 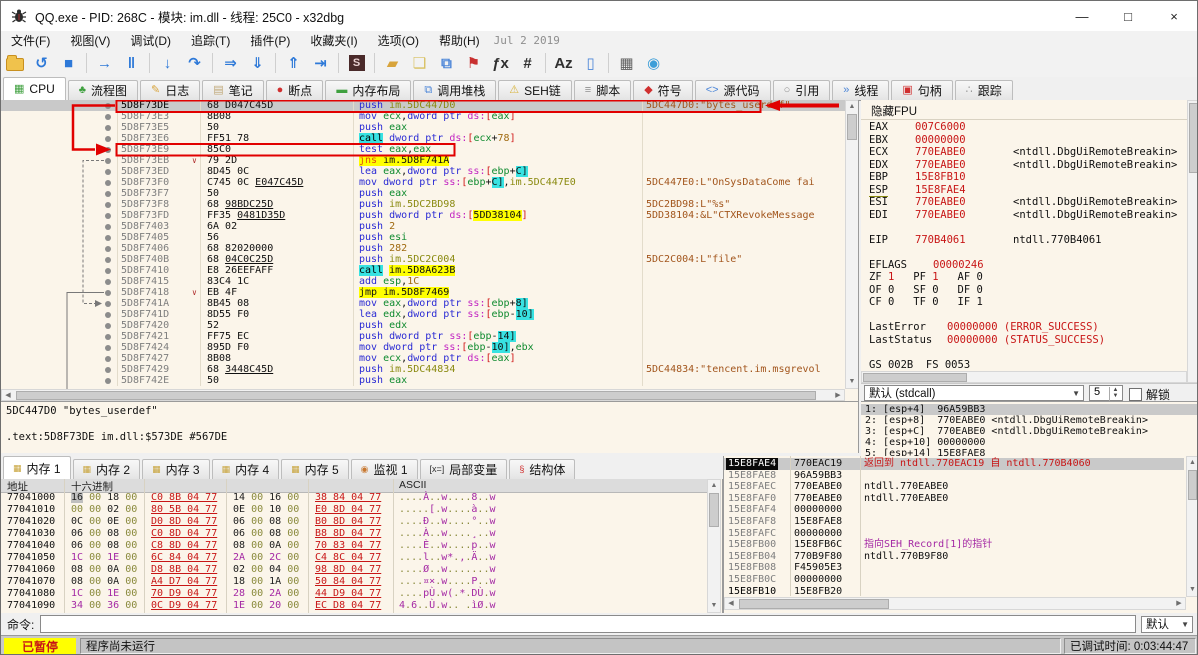 What do you see at coordinates (1024, 152) in the screenshot?
I see `register-line: ECX 770EABE0 <ntdll.DbgUiRemoteBreakin>` at bounding box center [1024, 152].